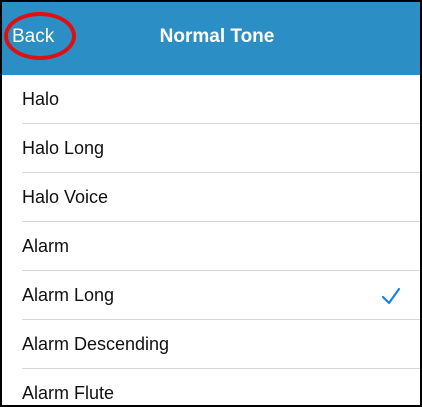 This screenshot has width=422, height=407. What do you see at coordinates (211, 387) in the screenshot?
I see `list-item-alarm-flute: Alarm Flute` at bounding box center [211, 387].